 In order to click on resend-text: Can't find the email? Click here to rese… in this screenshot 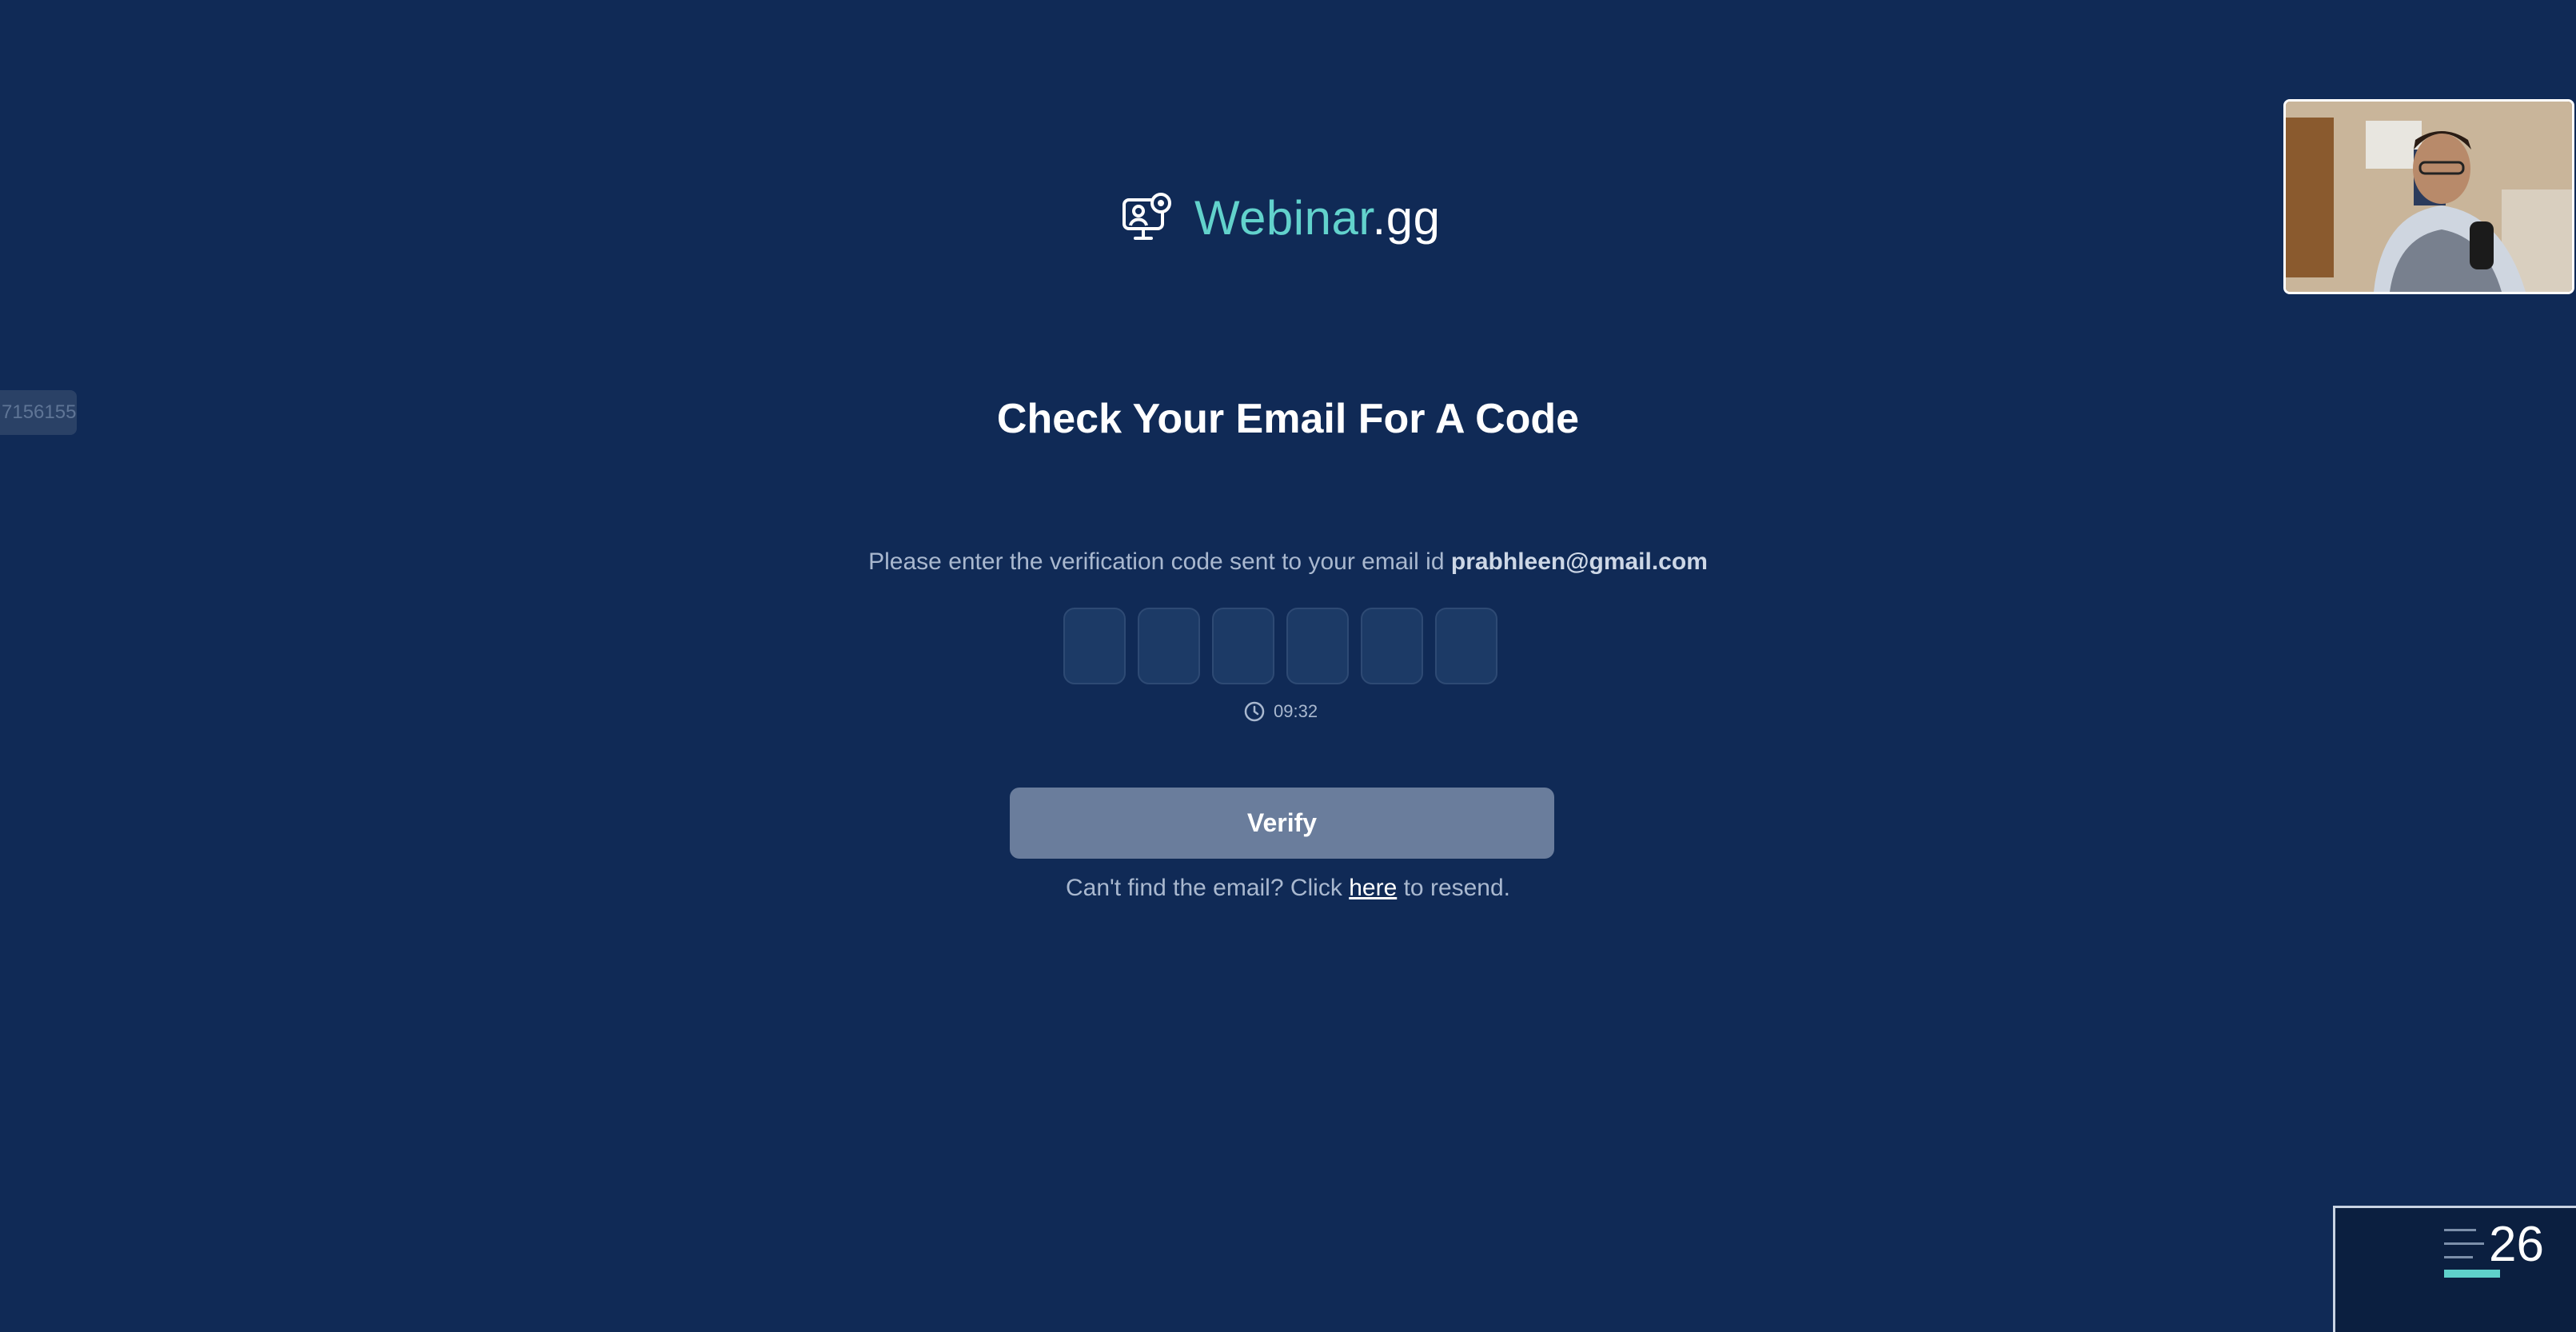, I will do `click(1288, 888)`.